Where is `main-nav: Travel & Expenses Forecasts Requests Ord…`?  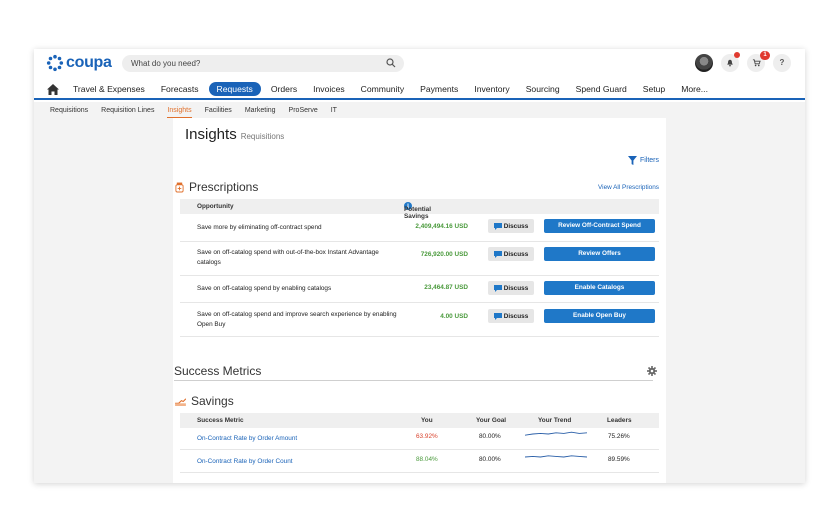 main-nav: Travel & Expenses Forecasts Requests Ord… is located at coordinates (419, 90).